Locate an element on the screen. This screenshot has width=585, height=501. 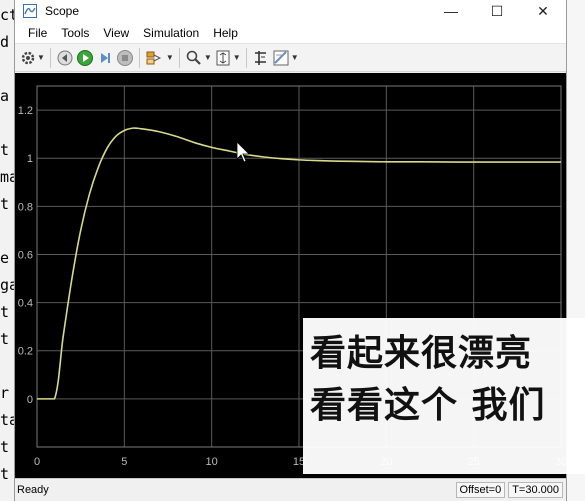
x-tick-label: 5 is located at coordinates (124, 462).